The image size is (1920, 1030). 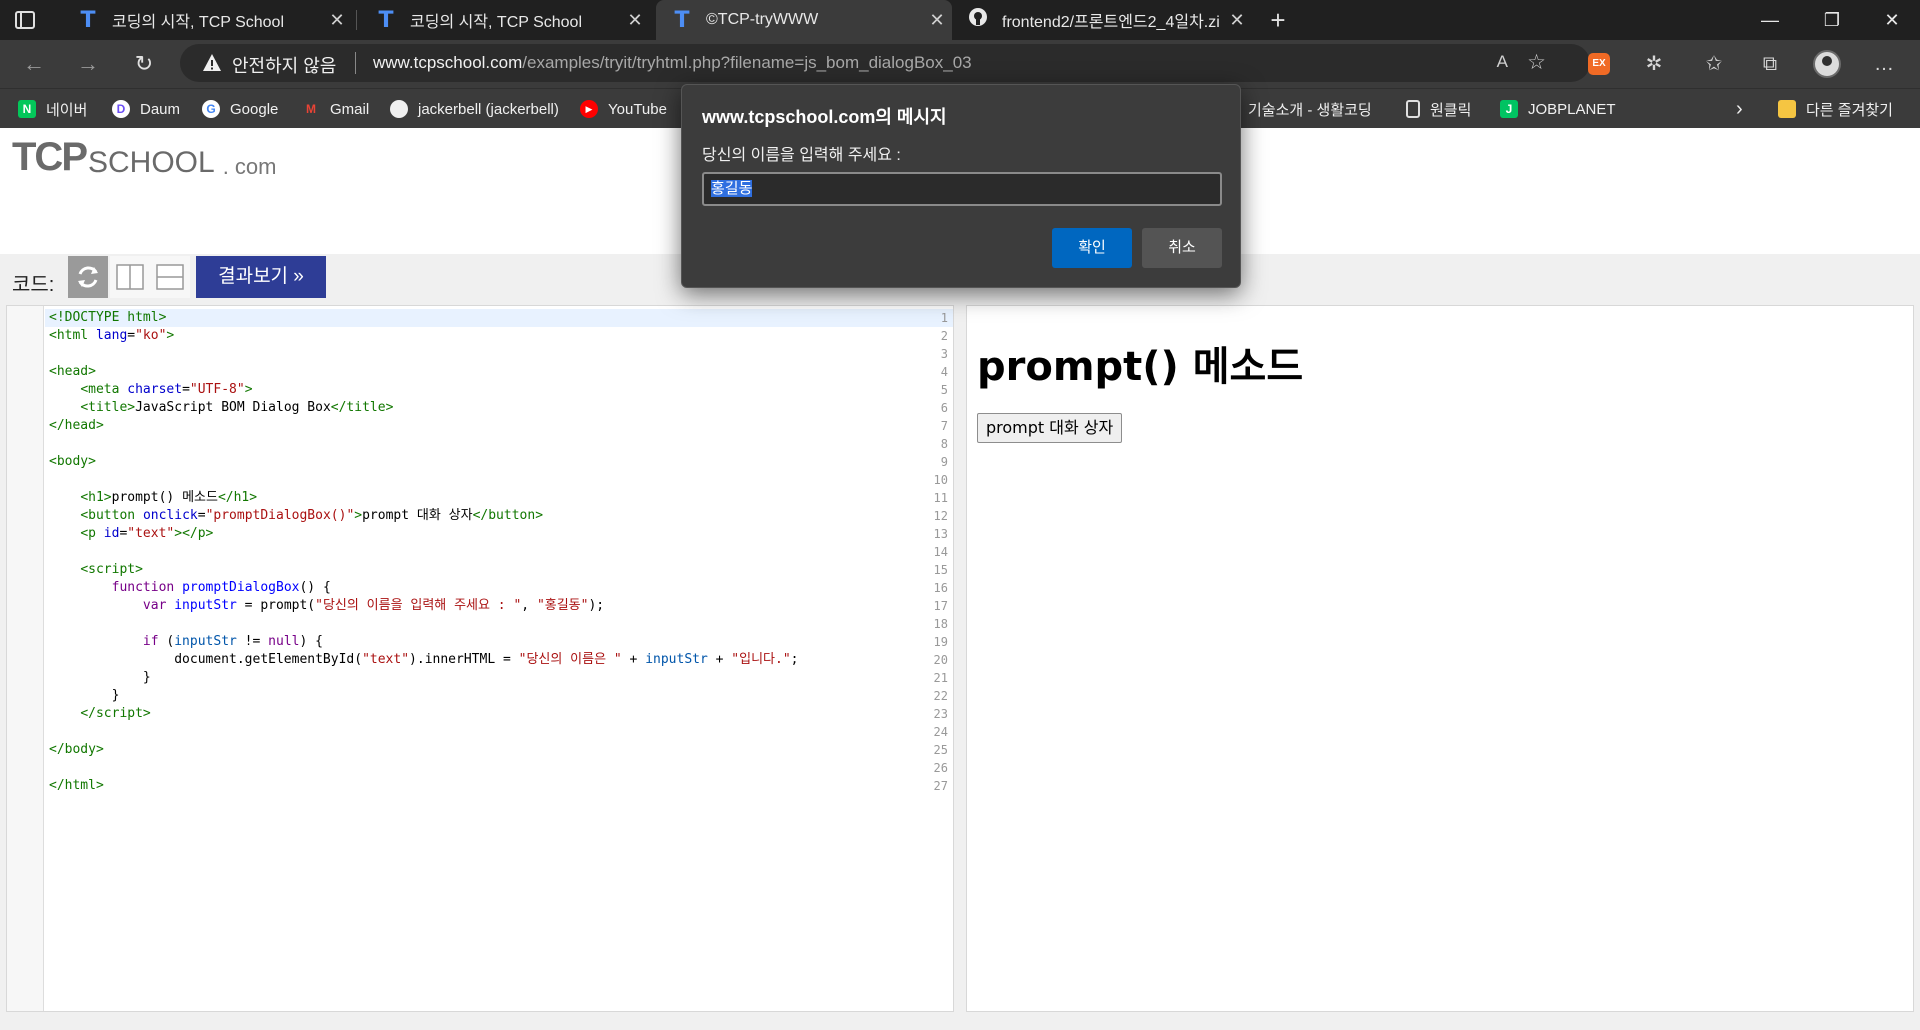 I want to click on bookmark-youtube: ▶ YouTube, so click(x=623, y=109).